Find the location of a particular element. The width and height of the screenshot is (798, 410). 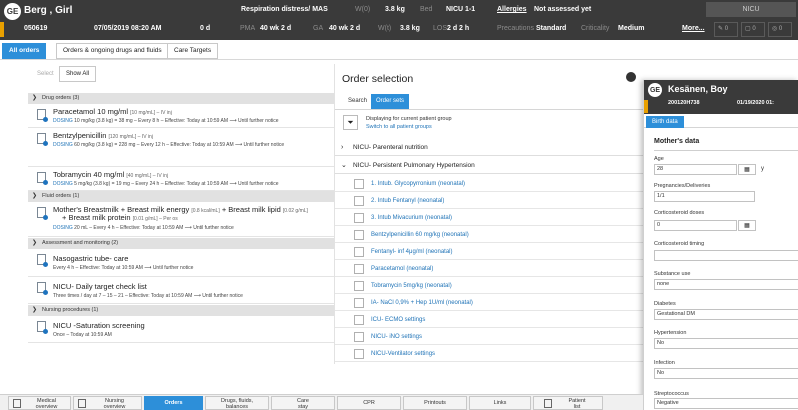

item-label: 3. Intub Mivacurium (neonatal) is located at coordinates (411, 218).